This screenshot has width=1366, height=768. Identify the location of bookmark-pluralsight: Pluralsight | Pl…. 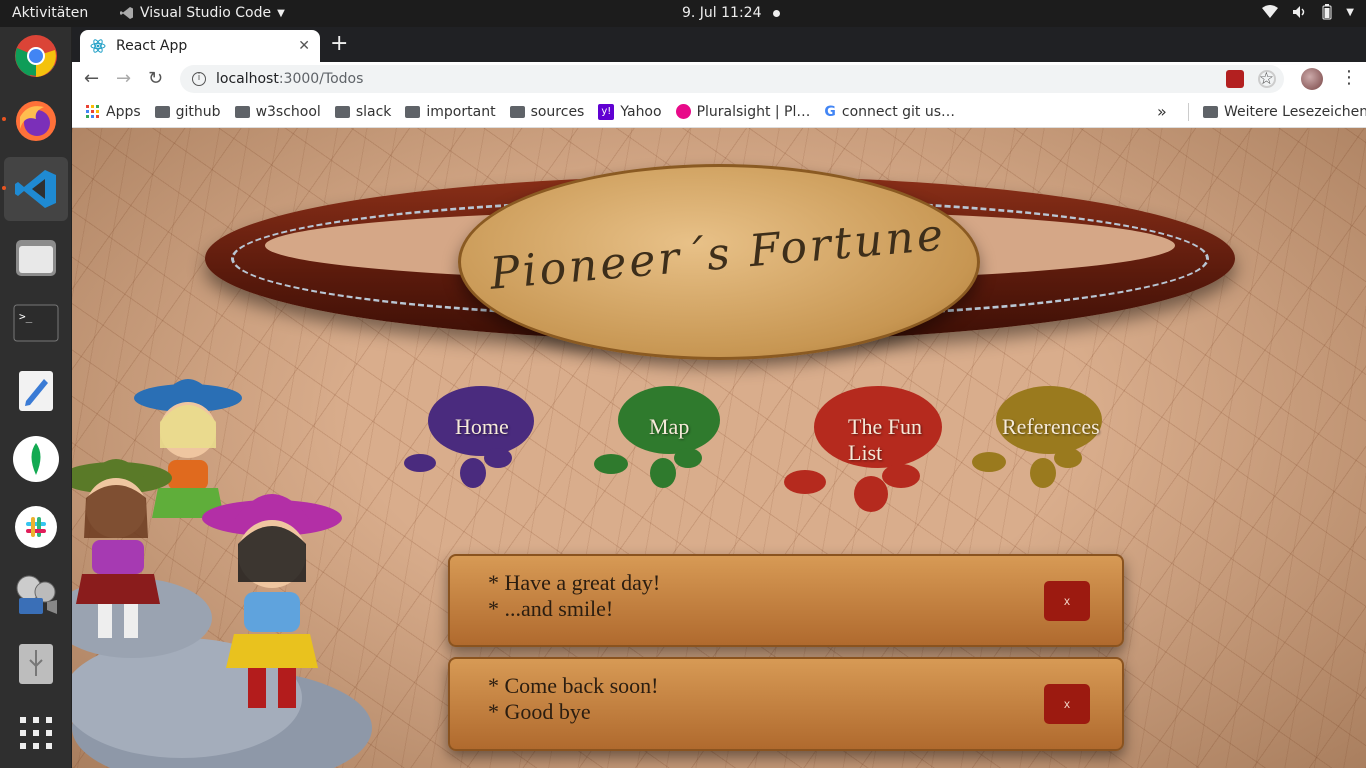
(743, 111).